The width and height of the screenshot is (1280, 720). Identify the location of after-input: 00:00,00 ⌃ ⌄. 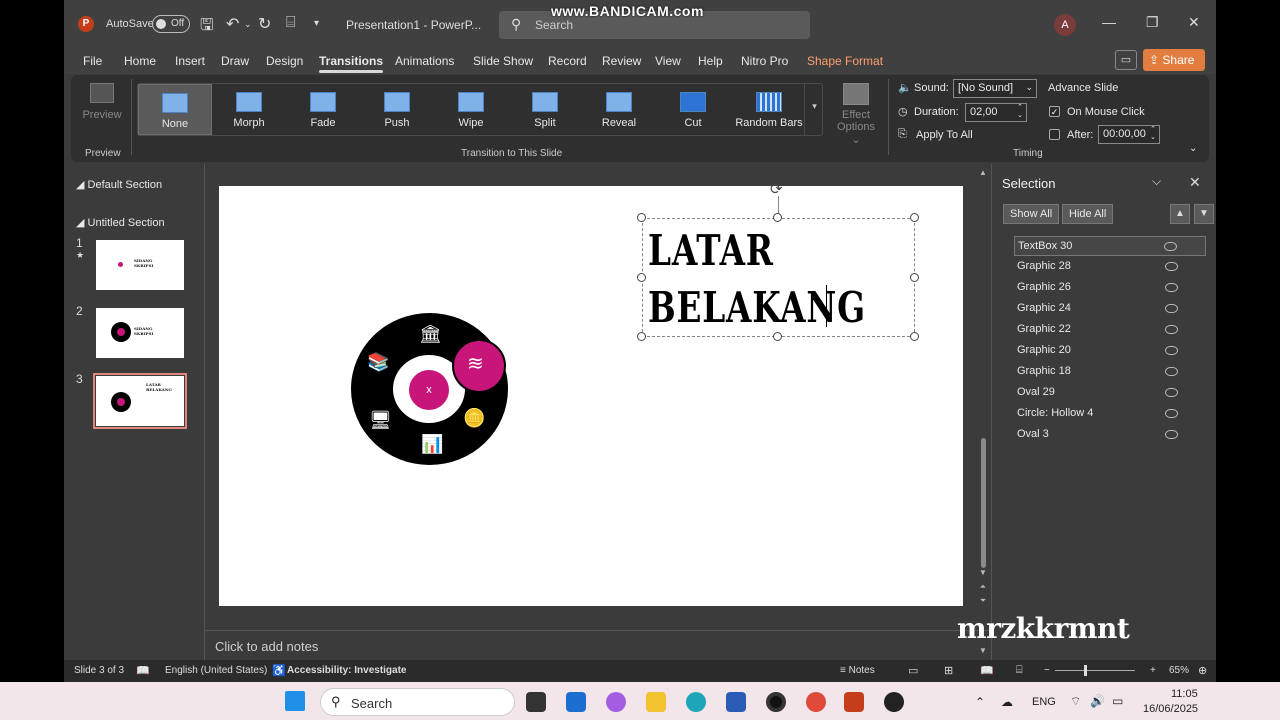
(1129, 134).